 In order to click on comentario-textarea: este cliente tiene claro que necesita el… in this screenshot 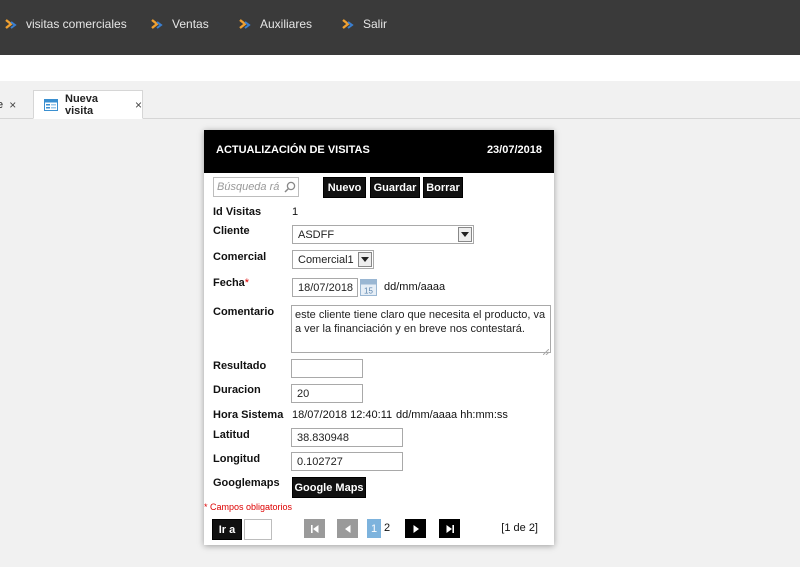, I will do `click(421, 330)`.